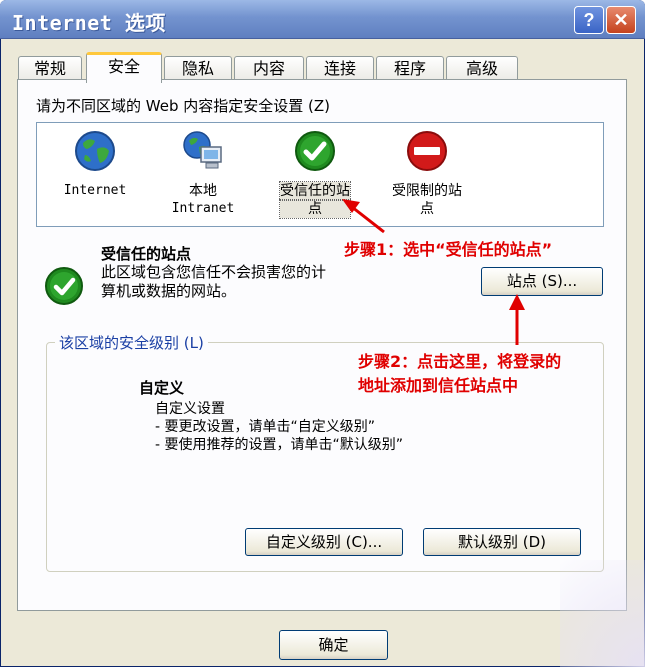  I want to click on tab-connections: 连接, so click(340, 68).